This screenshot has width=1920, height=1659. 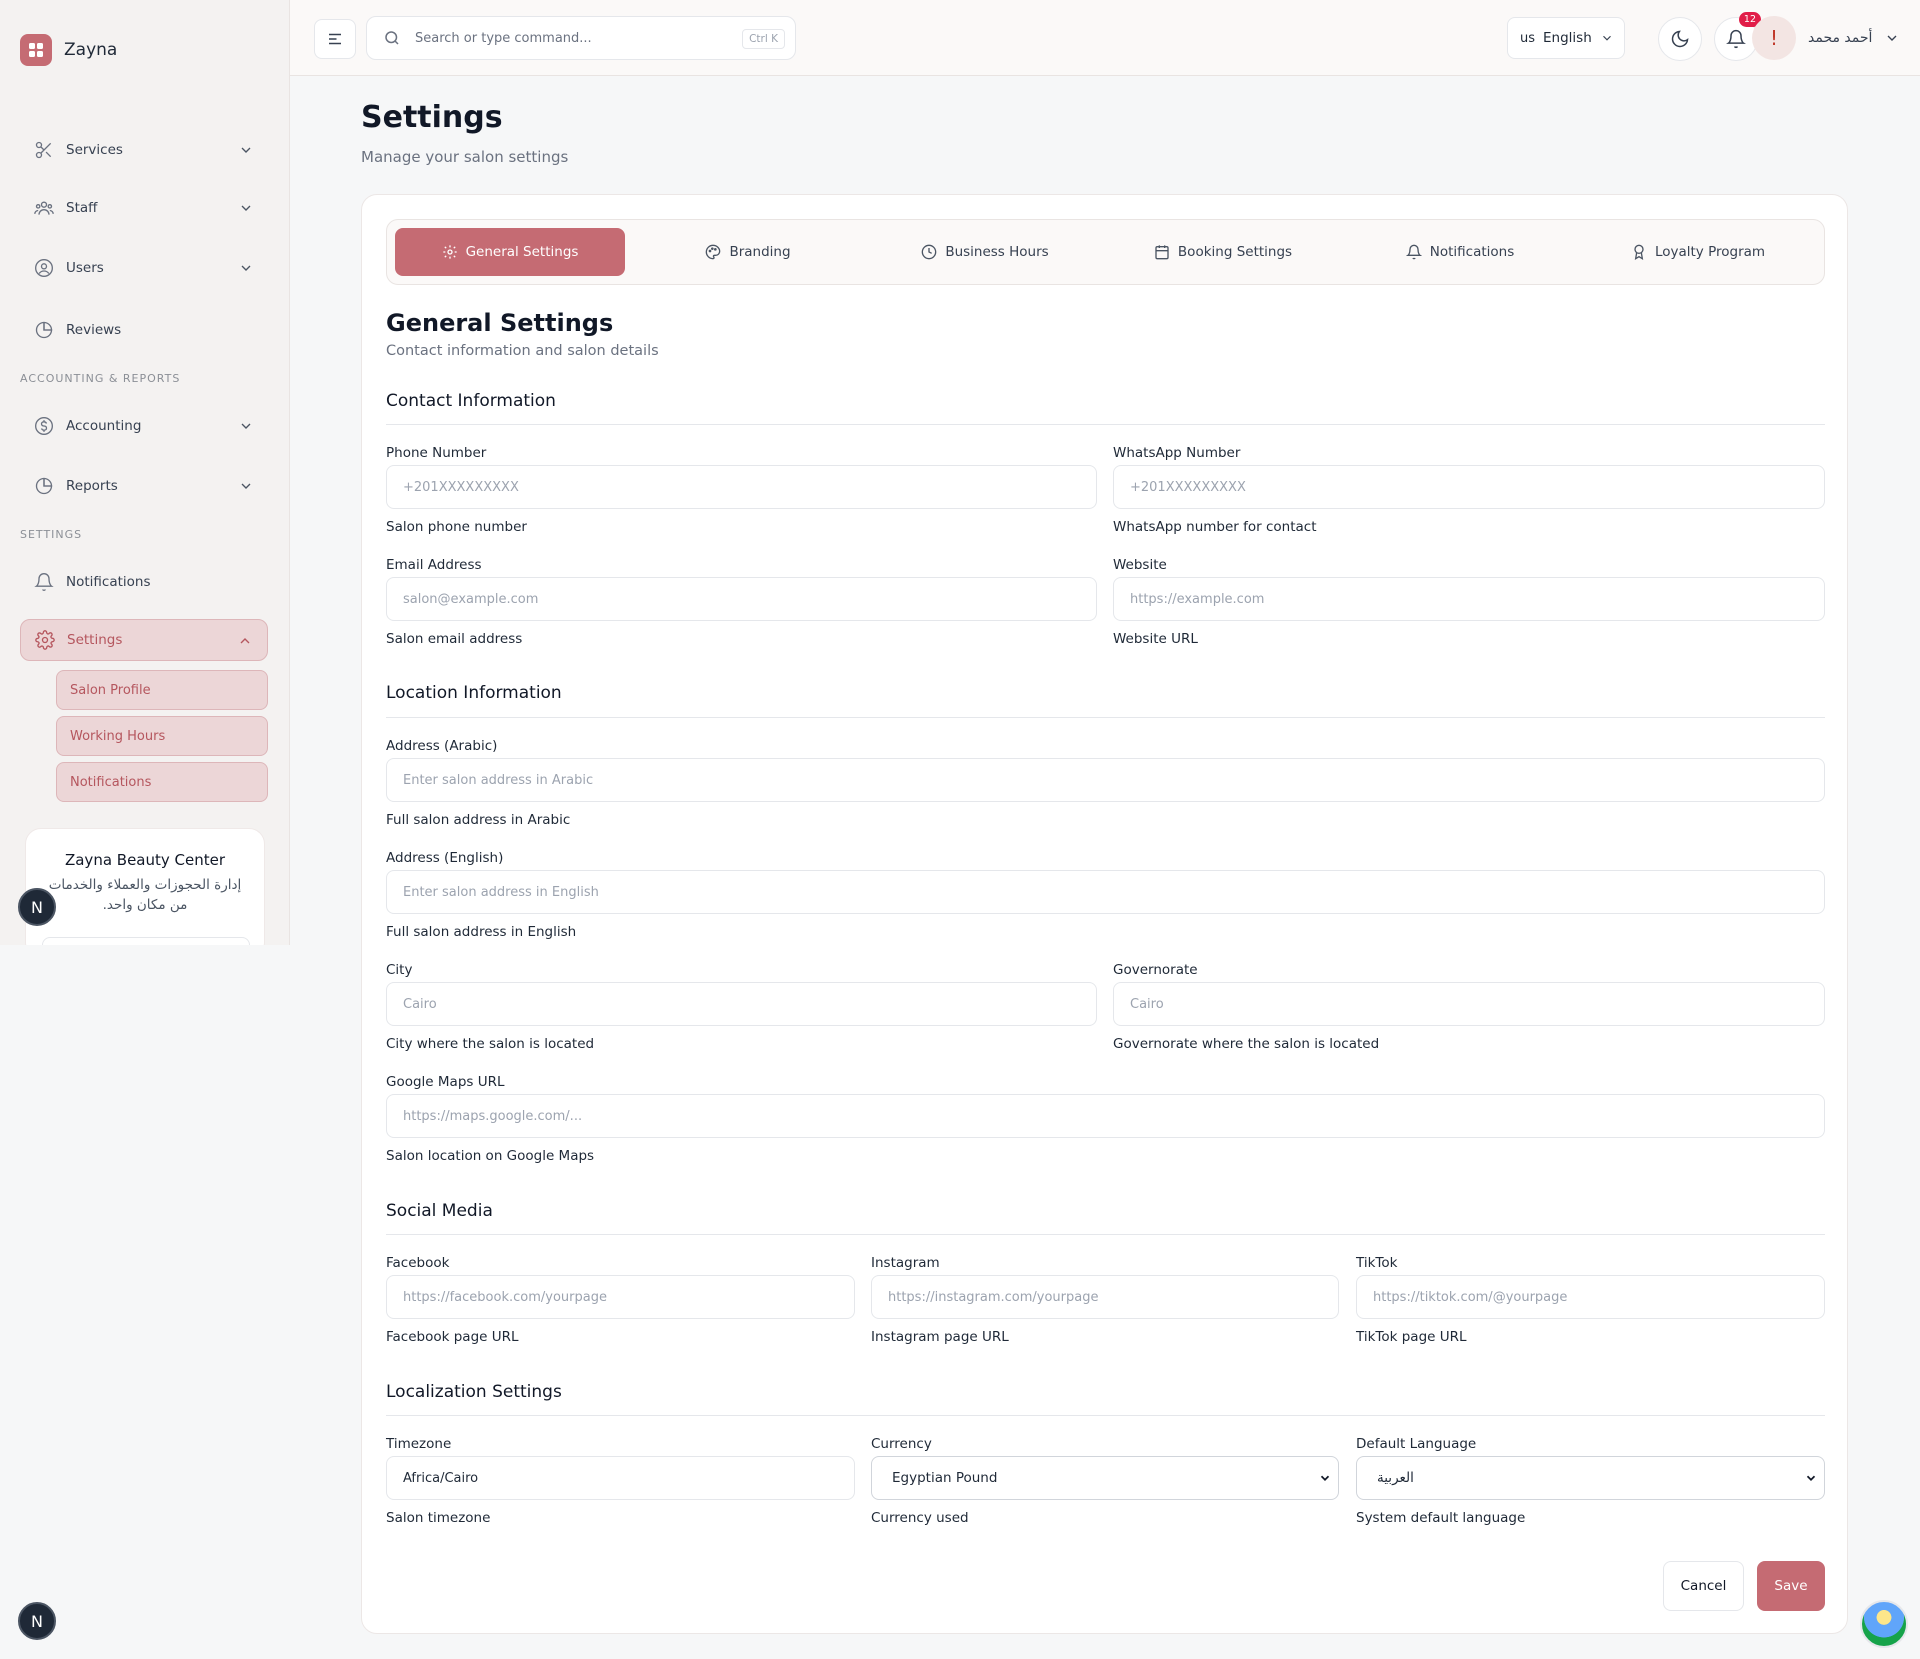 I want to click on brand-name: Zayna, so click(x=91, y=50).